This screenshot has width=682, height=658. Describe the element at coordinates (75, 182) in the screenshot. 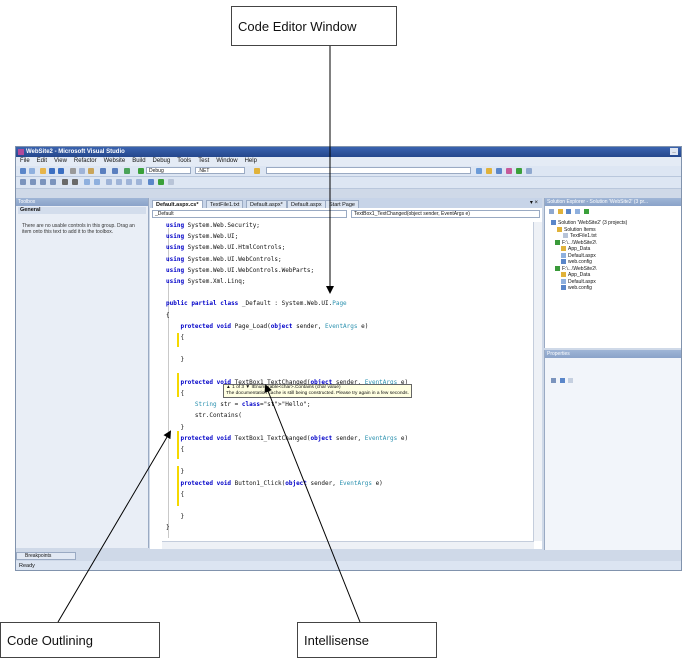

I see `increase-indent-icon` at that location.